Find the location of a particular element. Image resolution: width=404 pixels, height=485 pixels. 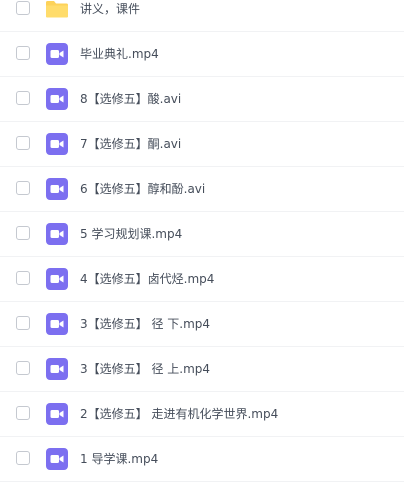

file-row-video: 2【选修五】 走进有机化学世界.mp4 is located at coordinates (202, 414).